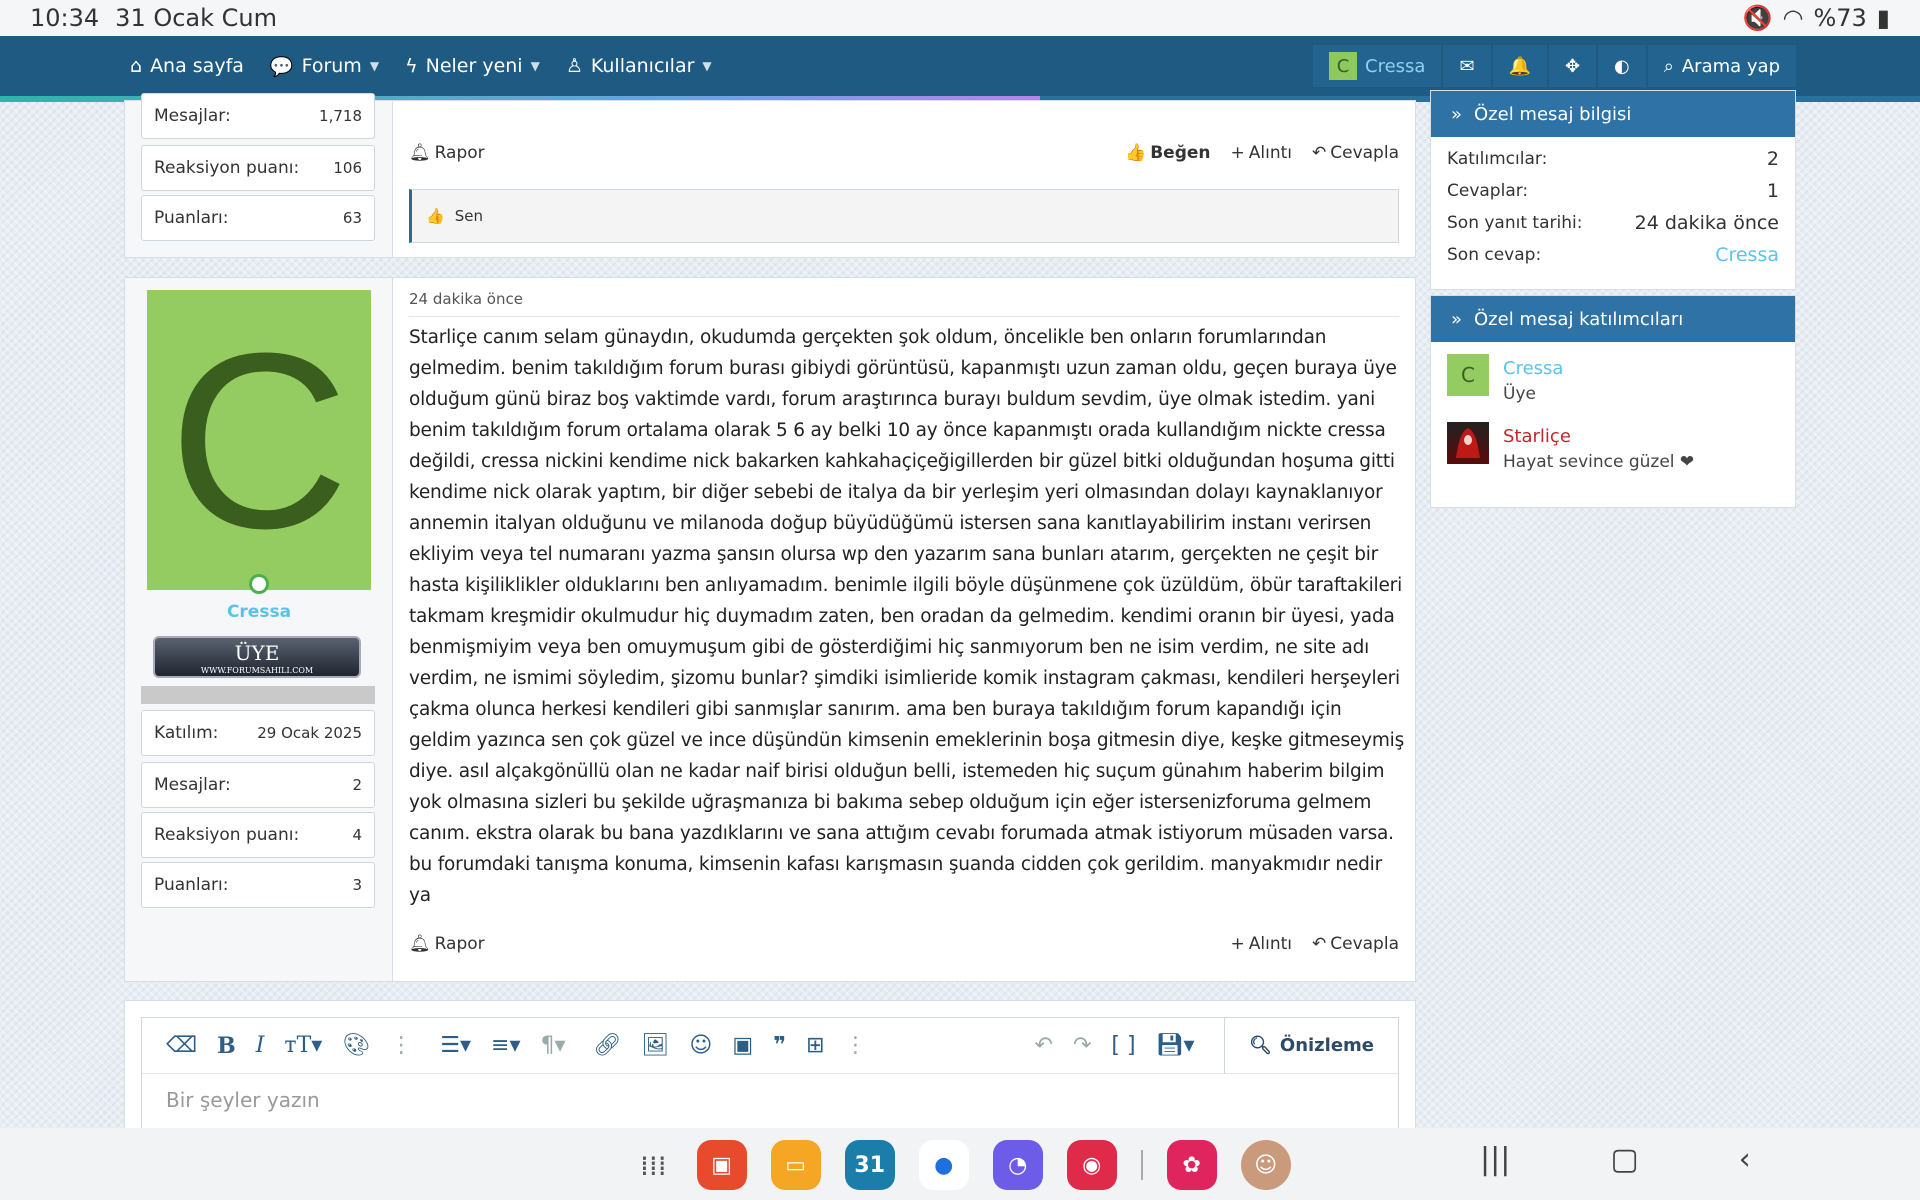 This screenshot has height=1200, width=1920. What do you see at coordinates (943, 1165) in the screenshot?
I see `messages-app-icon: ●` at bounding box center [943, 1165].